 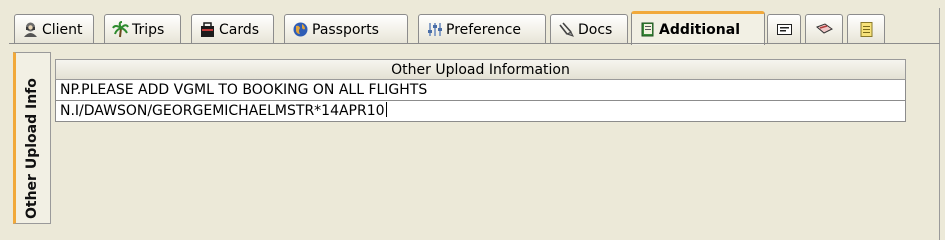 I want to click on tab-additional: Additional, so click(x=698, y=28).